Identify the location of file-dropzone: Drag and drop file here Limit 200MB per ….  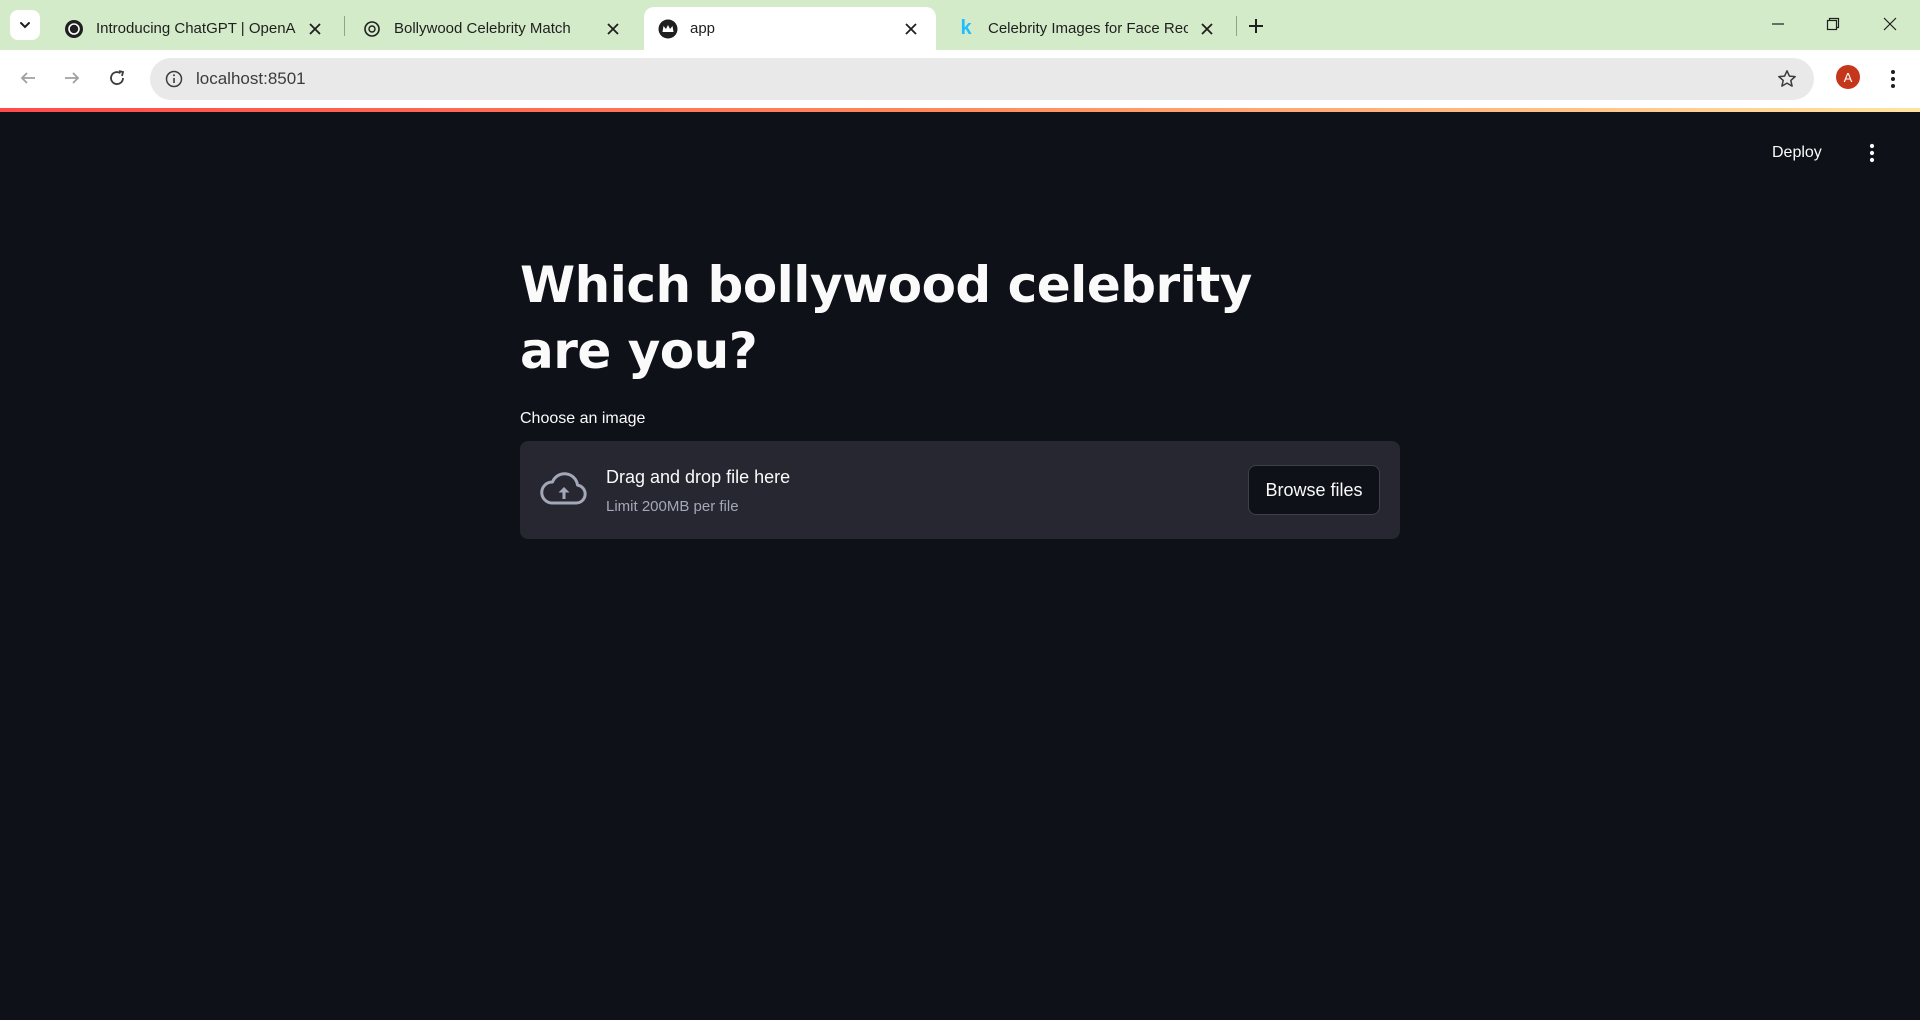
(960, 490).